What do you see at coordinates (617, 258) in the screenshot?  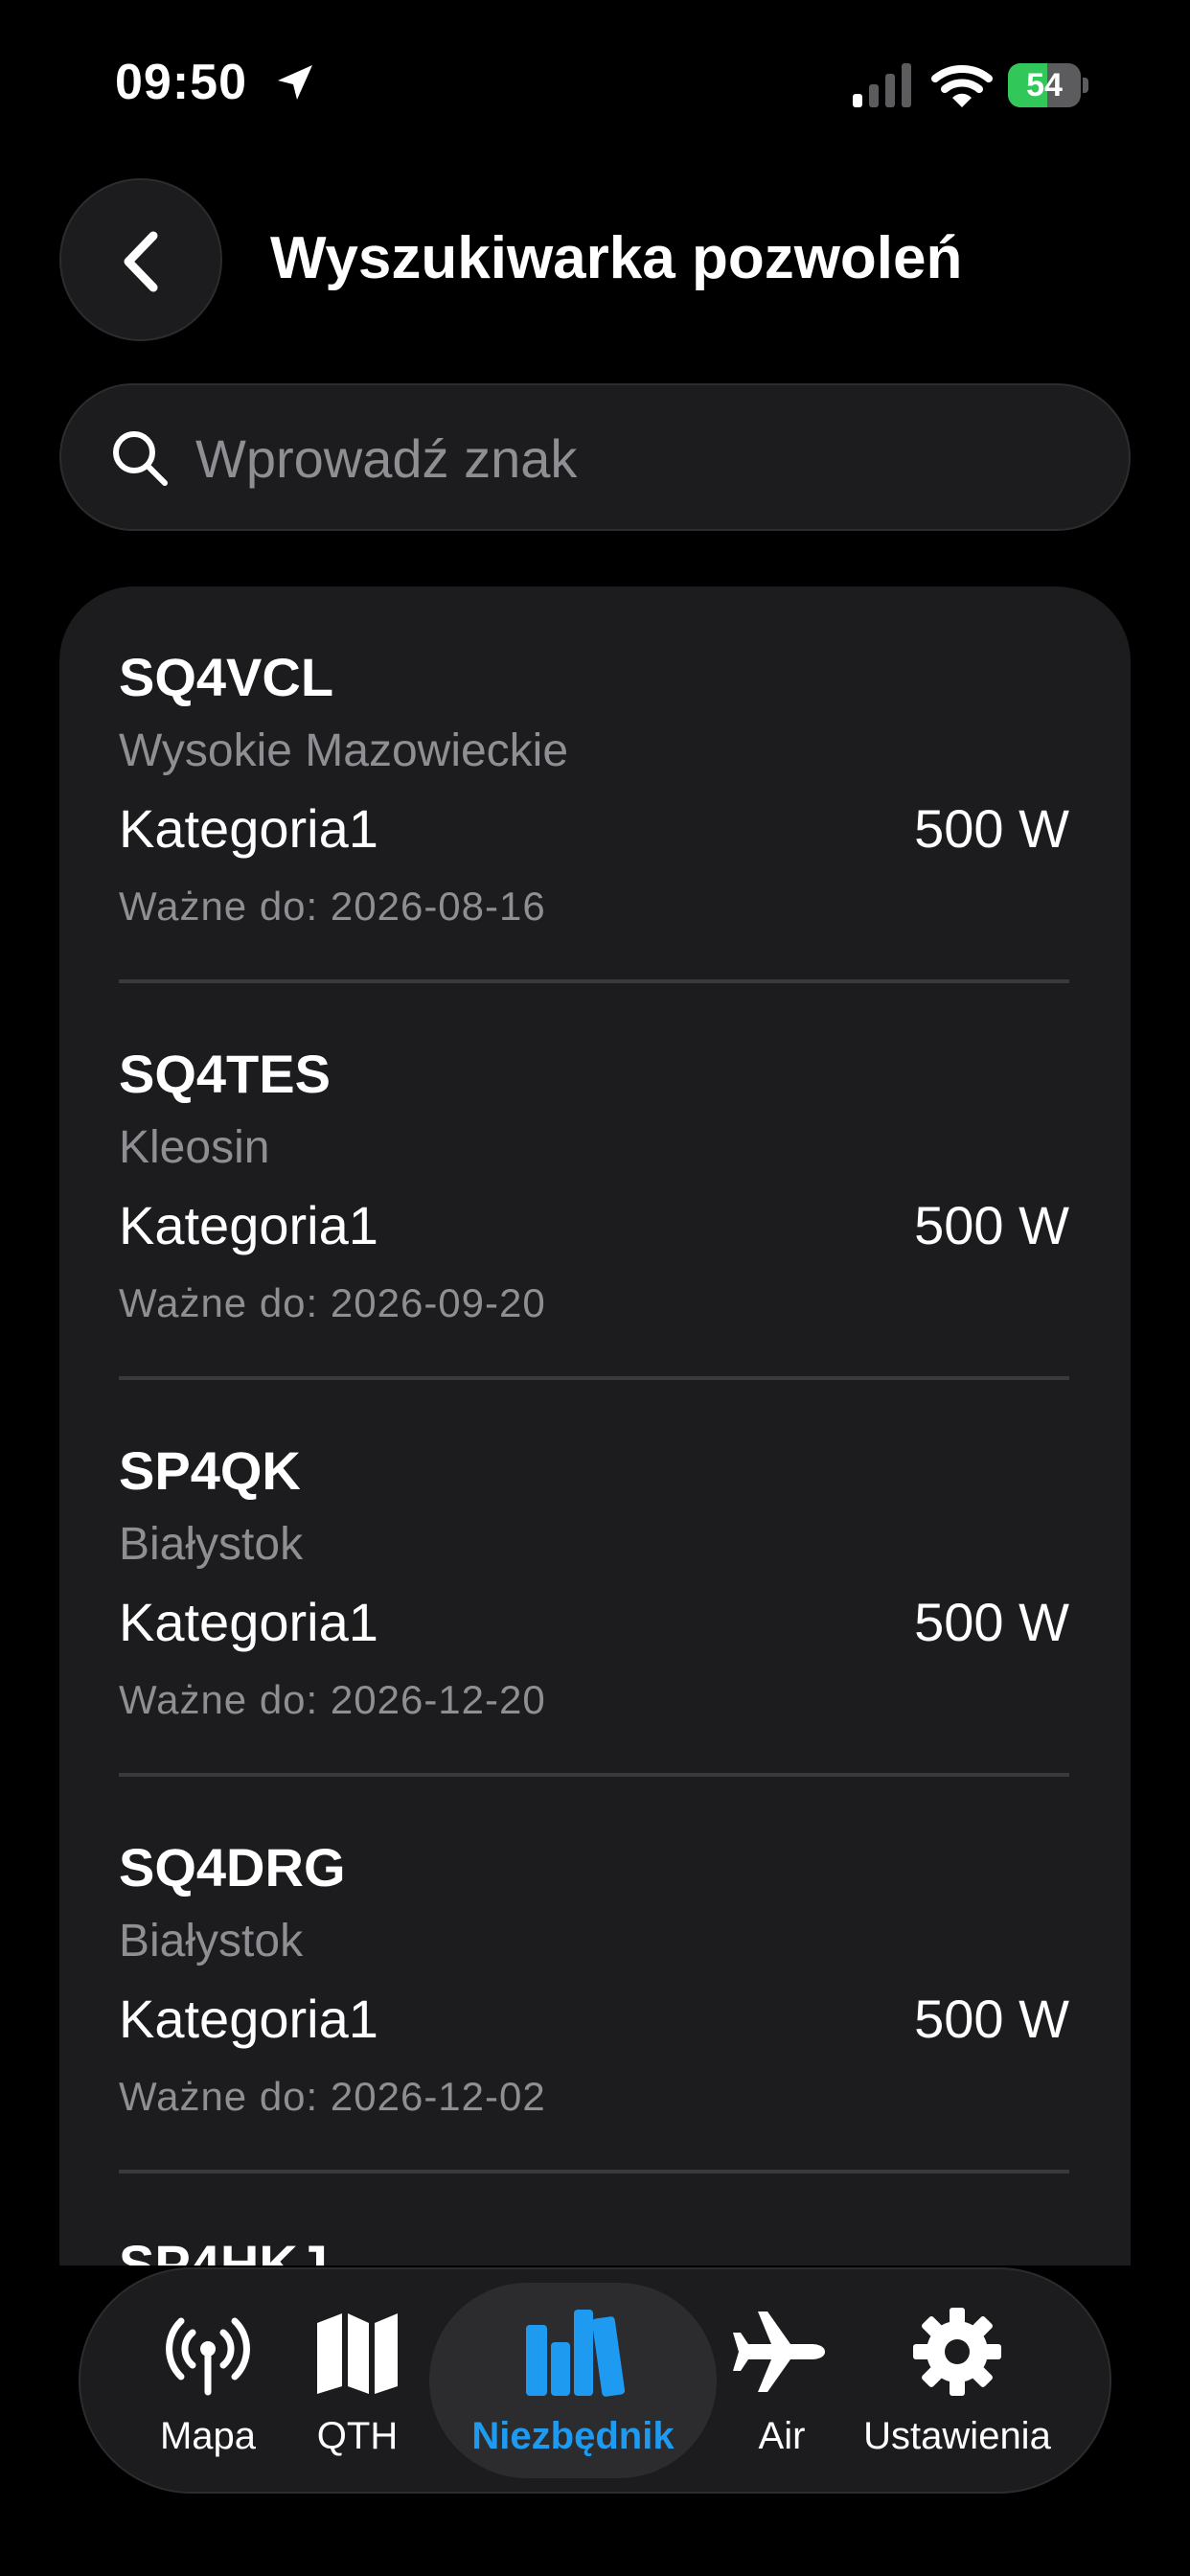 I see `page-title: Wyszukiwarka pozwoleń` at bounding box center [617, 258].